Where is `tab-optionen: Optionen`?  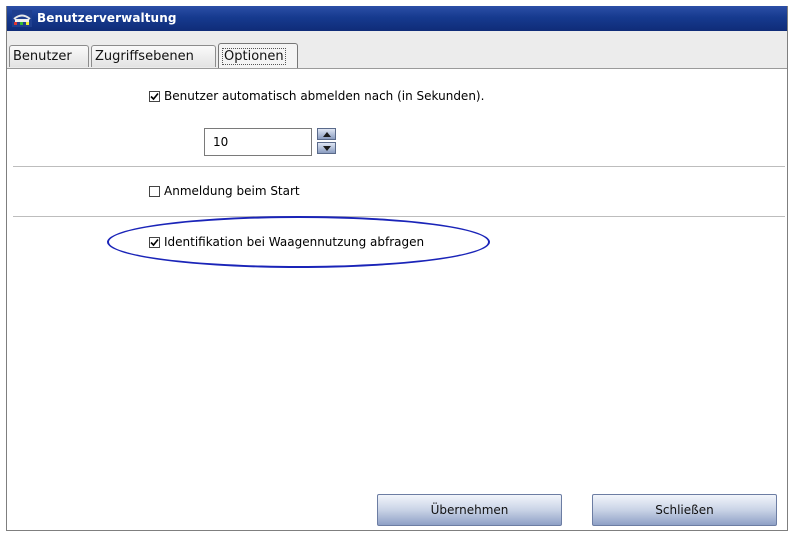
tab-optionen: Optionen is located at coordinates (258, 55).